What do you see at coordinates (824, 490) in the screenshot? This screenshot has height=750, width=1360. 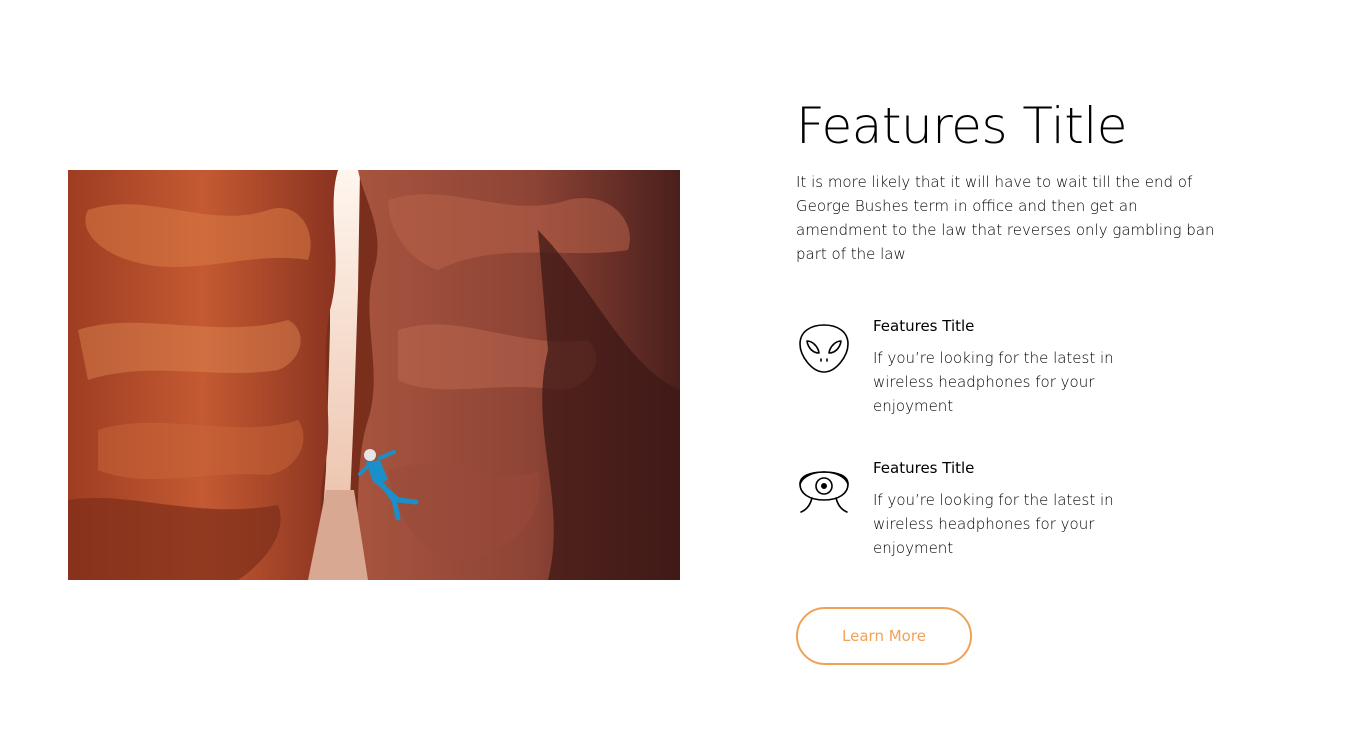 I see `eye-robot-icon` at bounding box center [824, 490].